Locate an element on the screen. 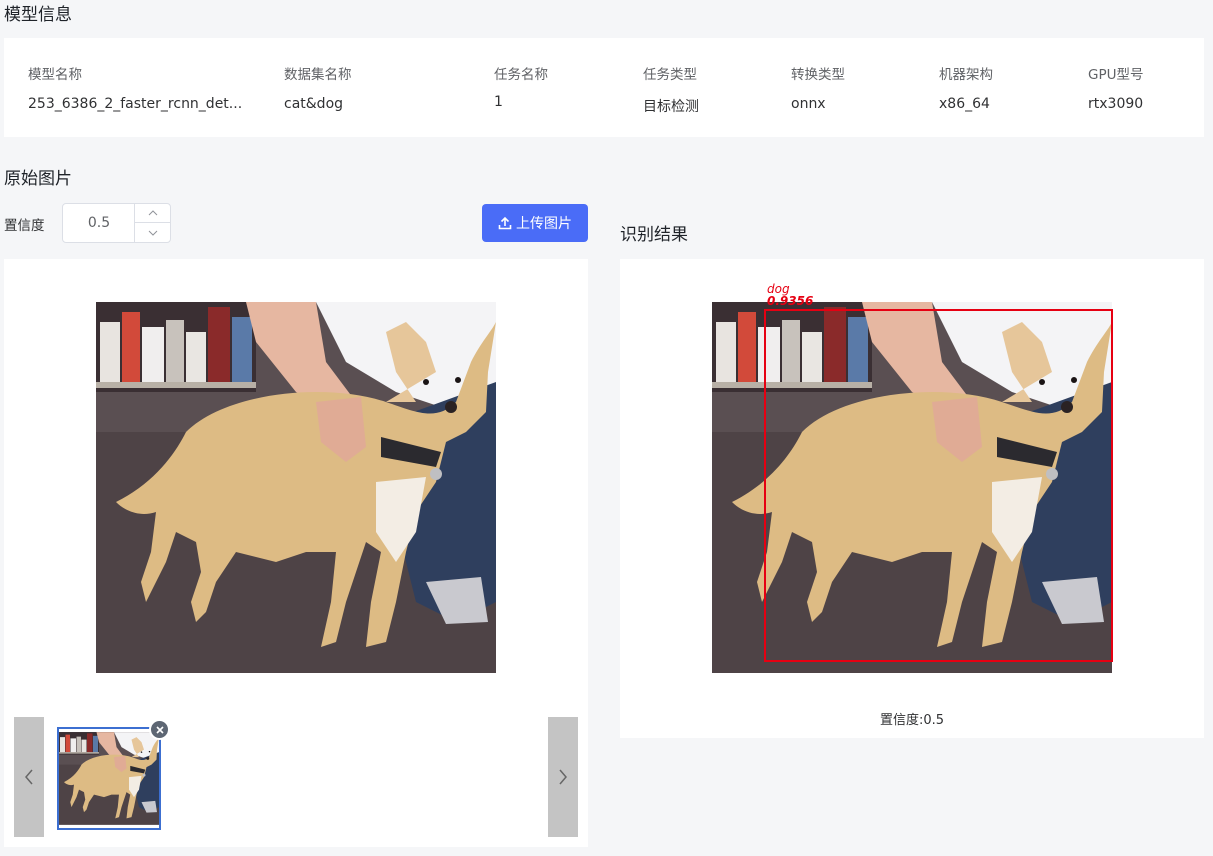  result-confidence-text: 置信度:0.5 is located at coordinates (912, 720).